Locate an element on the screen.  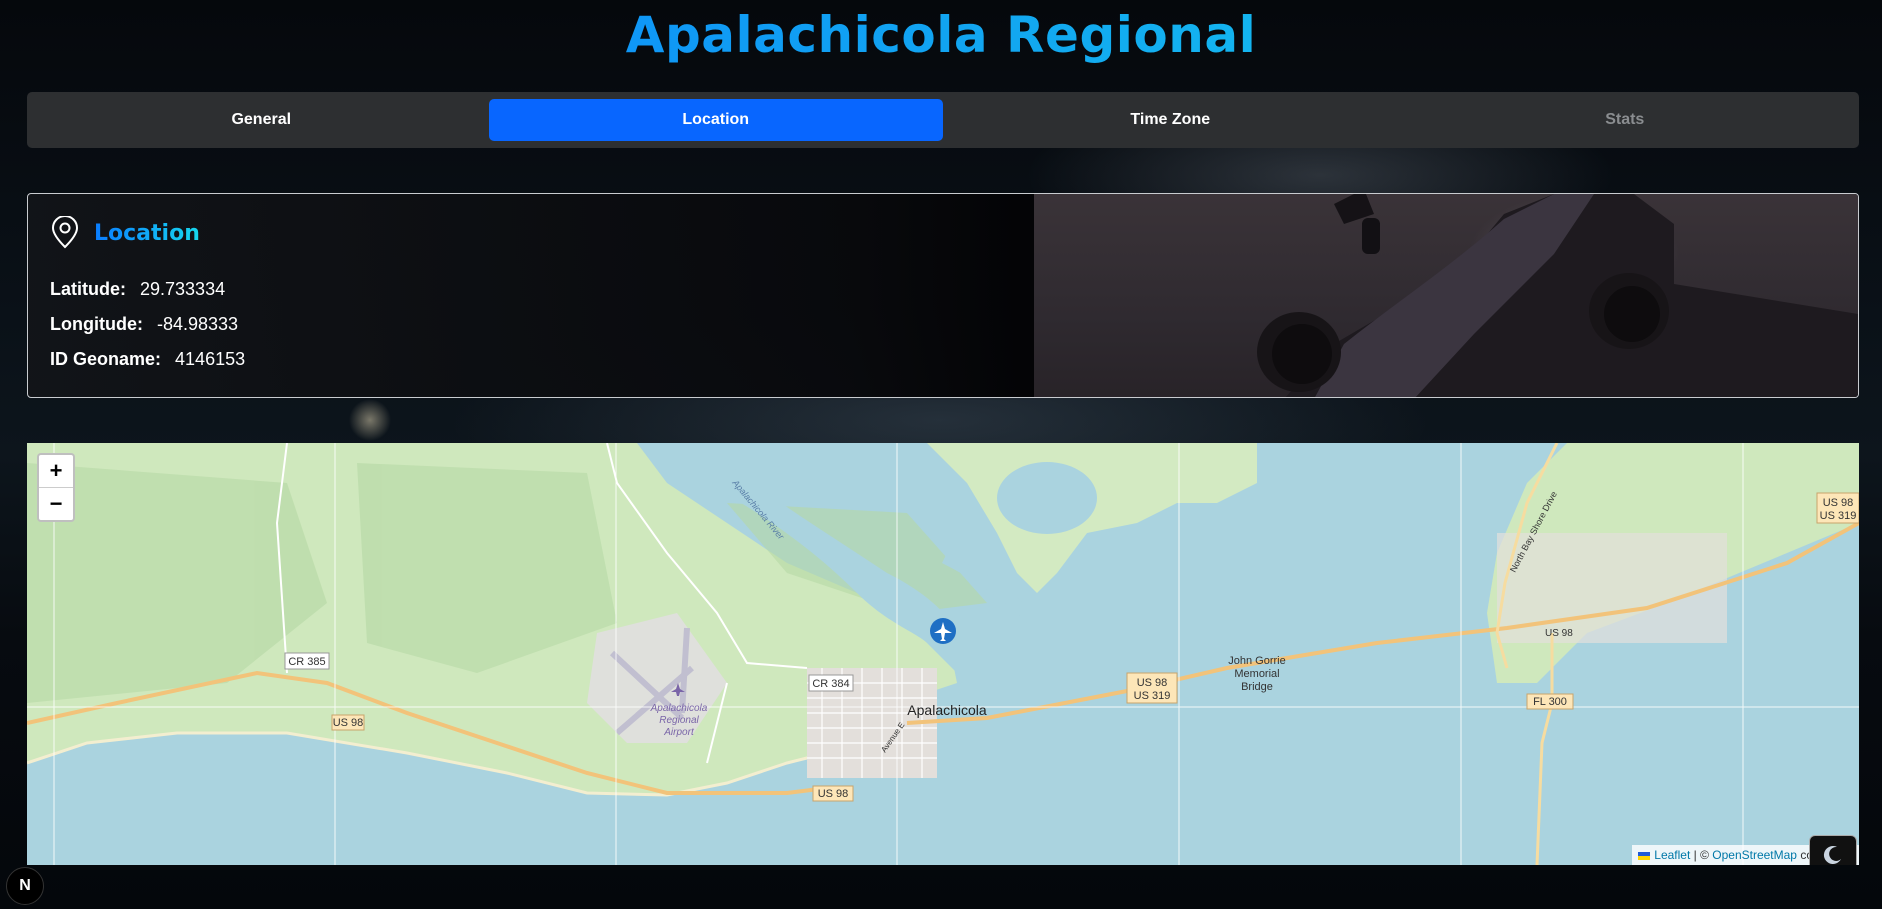
latitude-label: Latitude: is located at coordinates (88, 289).